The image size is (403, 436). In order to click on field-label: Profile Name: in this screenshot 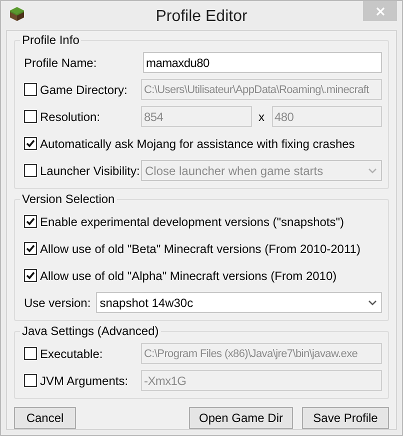, I will do `click(60, 63)`.